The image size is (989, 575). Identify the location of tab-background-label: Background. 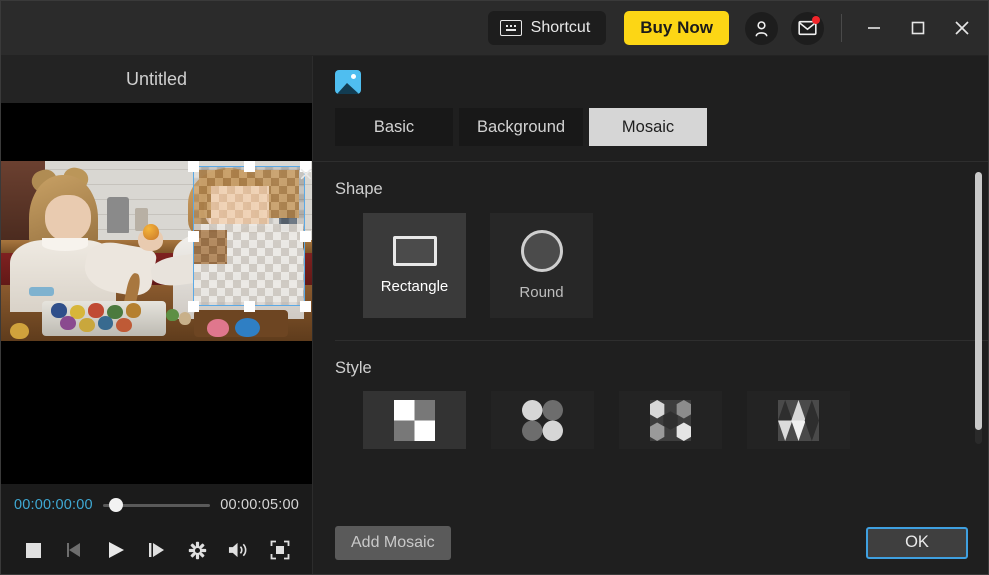
(521, 126).